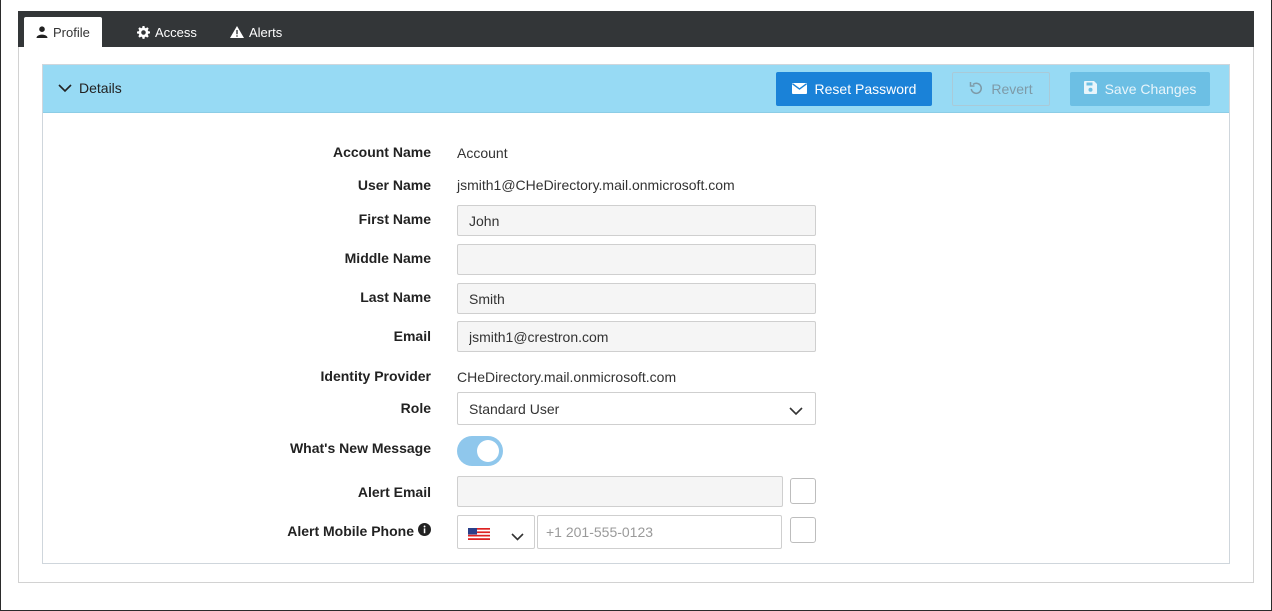  I want to click on account-name-label: Account Name, so click(381, 152).